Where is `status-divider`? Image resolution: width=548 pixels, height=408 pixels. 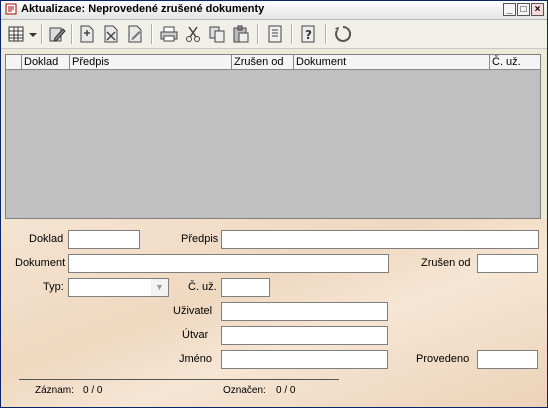 status-divider is located at coordinates (179, 379).